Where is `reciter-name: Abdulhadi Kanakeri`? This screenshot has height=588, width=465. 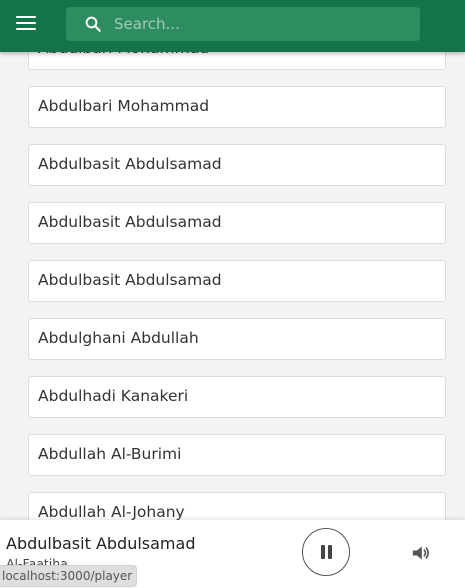
reciter-name: Abdulhadi Kanakeri is located at coordinates (113, 396).